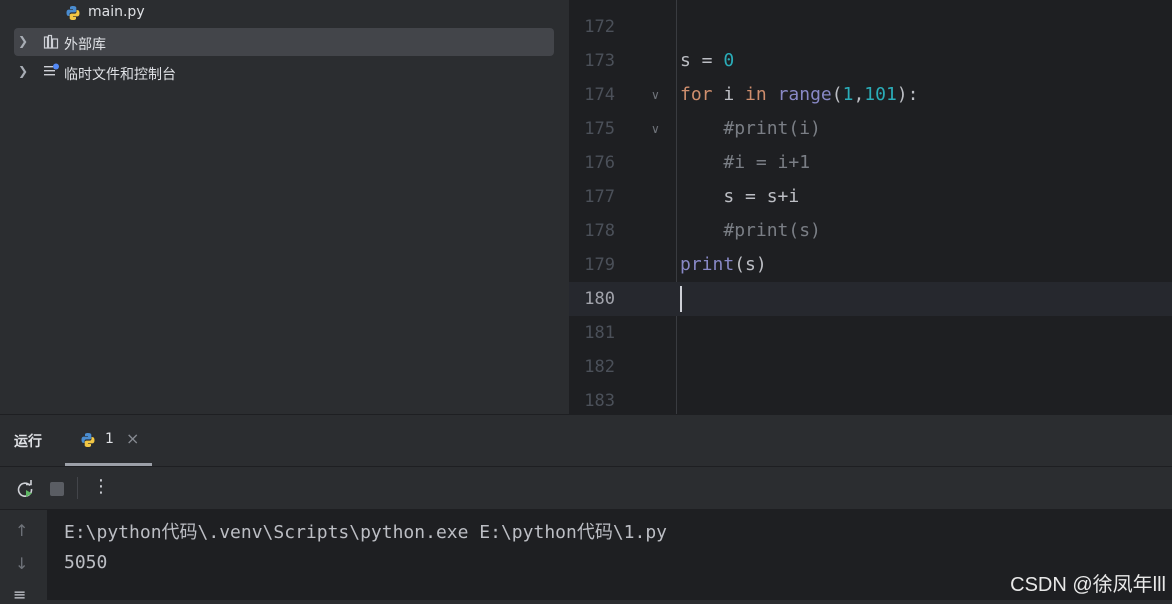  I want to click on code-token: ):, so click(907, 94).